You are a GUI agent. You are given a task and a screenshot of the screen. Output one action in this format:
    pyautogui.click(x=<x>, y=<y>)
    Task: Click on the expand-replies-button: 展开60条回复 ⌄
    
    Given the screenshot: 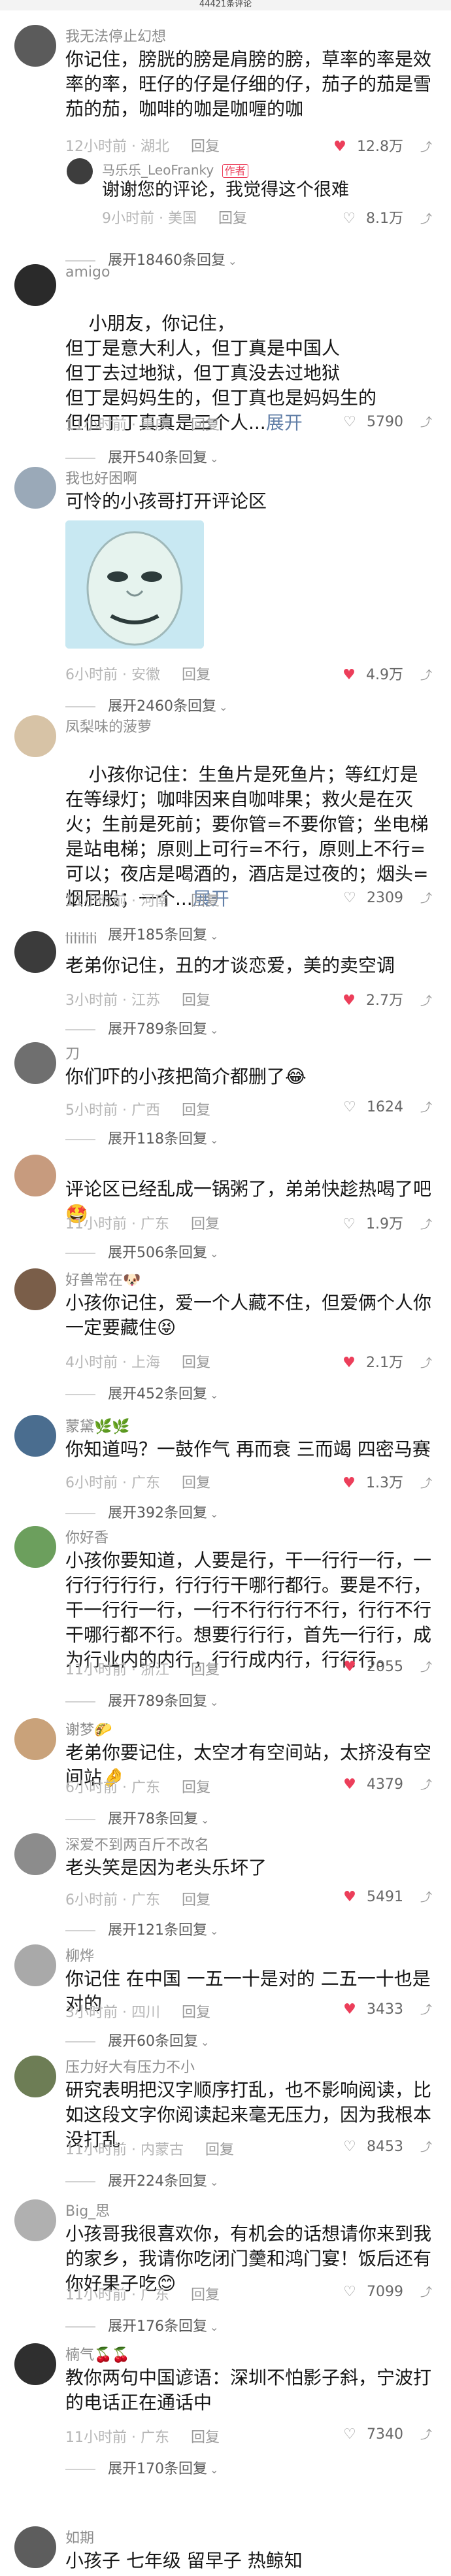 What is the action you would take?
    pyautogui.click(x=137, y=2039)
    